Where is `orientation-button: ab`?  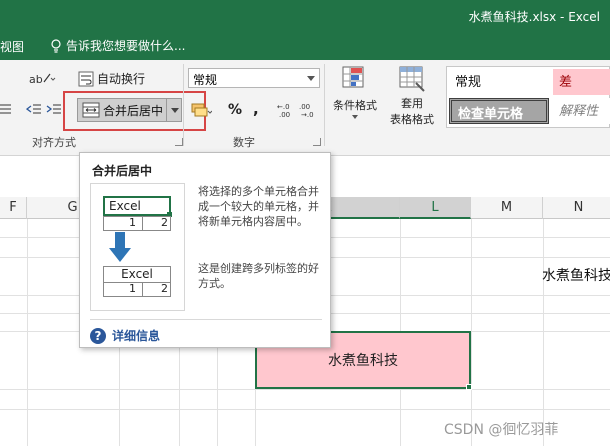 orientation-button: ab is located at coordinates (42, 78).